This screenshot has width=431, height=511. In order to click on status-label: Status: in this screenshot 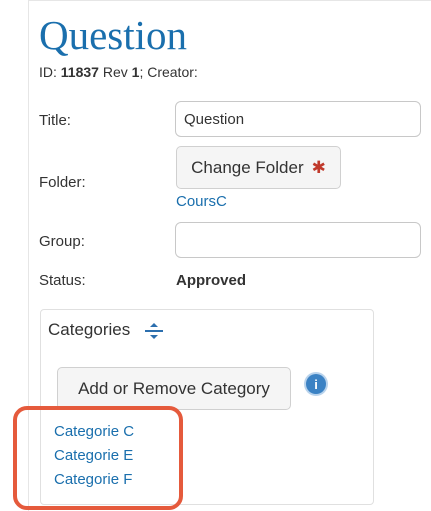, I will do `click(62, 280)`.